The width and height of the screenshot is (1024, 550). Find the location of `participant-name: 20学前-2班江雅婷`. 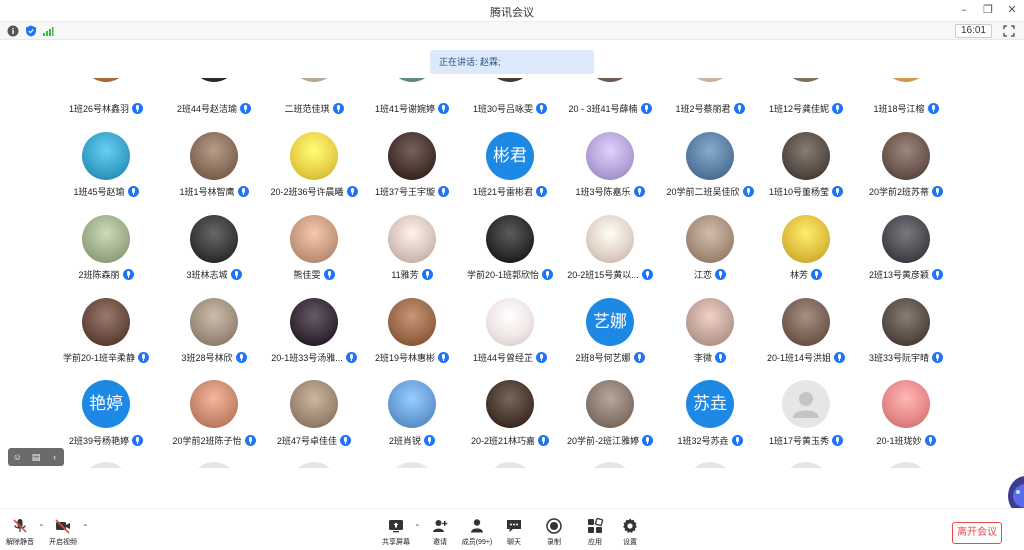

participant-name: 20学前-2班江雅婷 is located at coordinates (610, 440).